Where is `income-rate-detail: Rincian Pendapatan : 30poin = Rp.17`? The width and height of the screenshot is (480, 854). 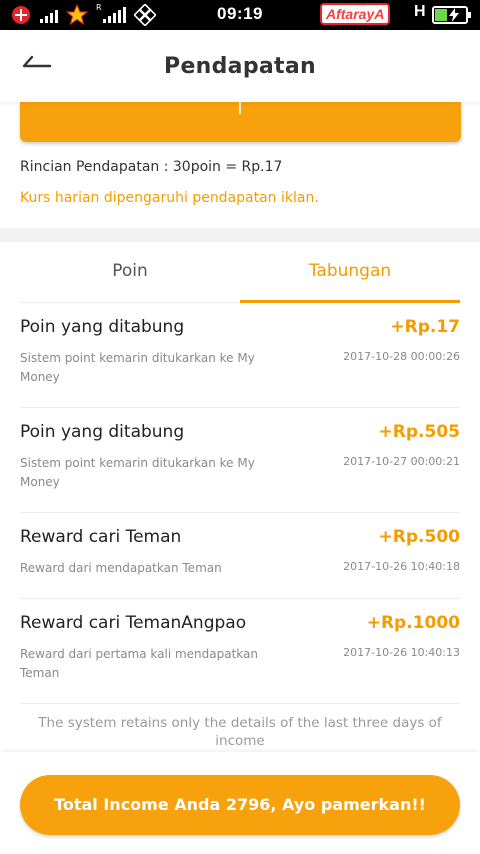
income-rate-detail: Rincian Pendapatan : 30poin = Rp.17 is located at coordinates (151, 167).